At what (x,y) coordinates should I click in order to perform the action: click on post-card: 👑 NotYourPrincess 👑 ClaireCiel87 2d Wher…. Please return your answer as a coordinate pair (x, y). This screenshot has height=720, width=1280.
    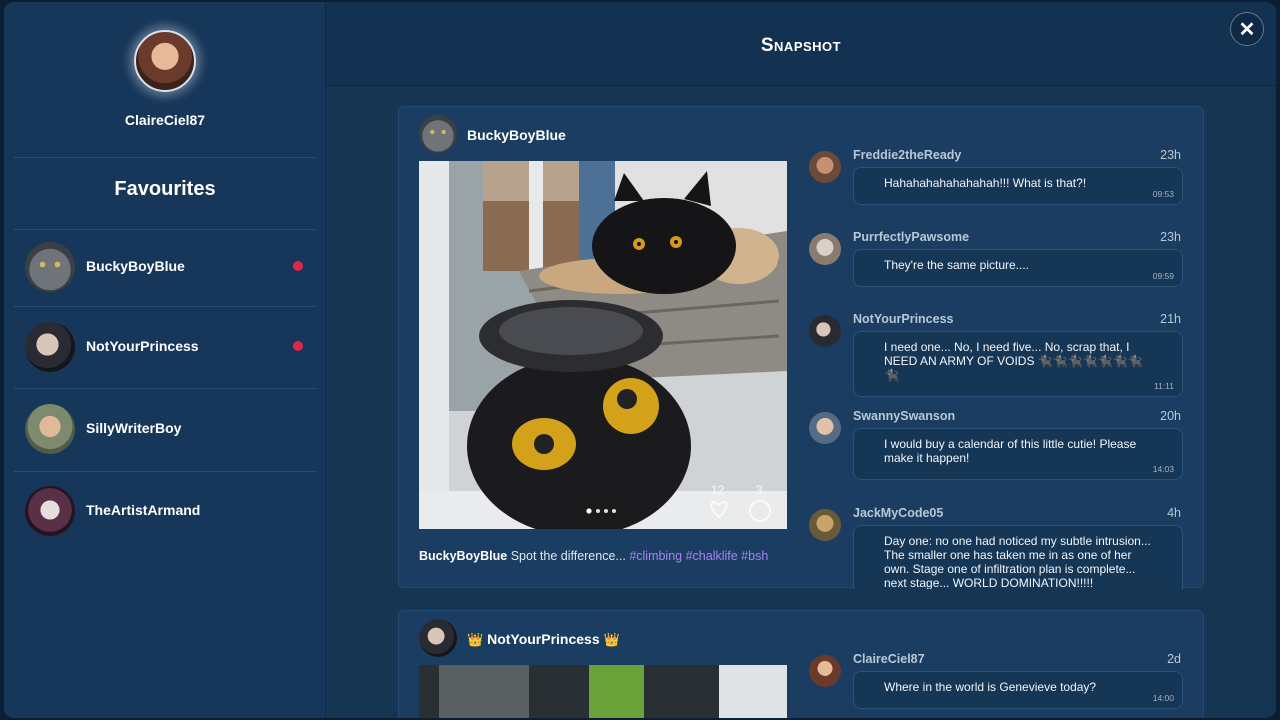
    Looking at the image, I should click on (801, 664).